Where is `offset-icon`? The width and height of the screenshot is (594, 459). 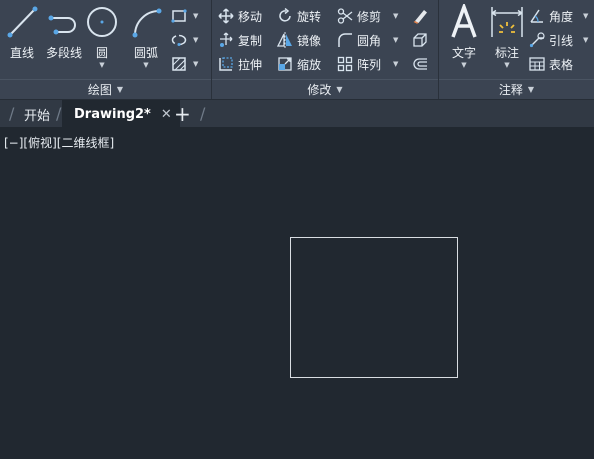
offset-icon is located at coordinates (420, 64).